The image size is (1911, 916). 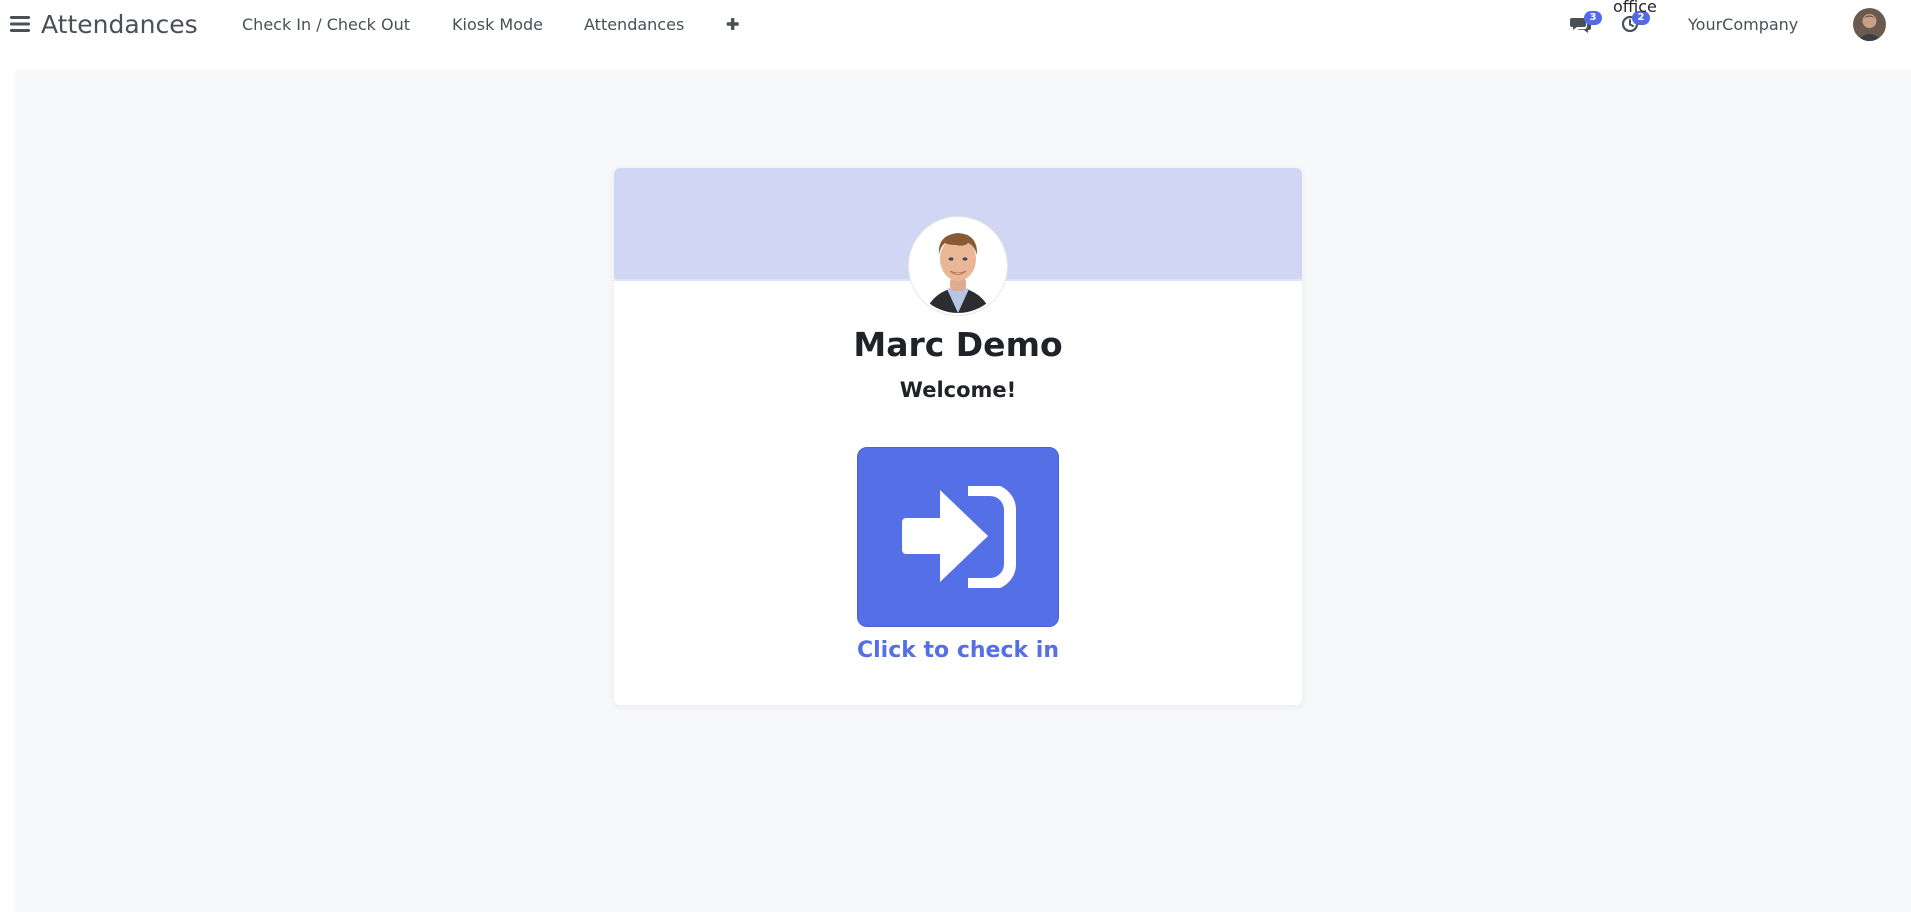 I want to click on plus-icon, so click(x=733, y=24).